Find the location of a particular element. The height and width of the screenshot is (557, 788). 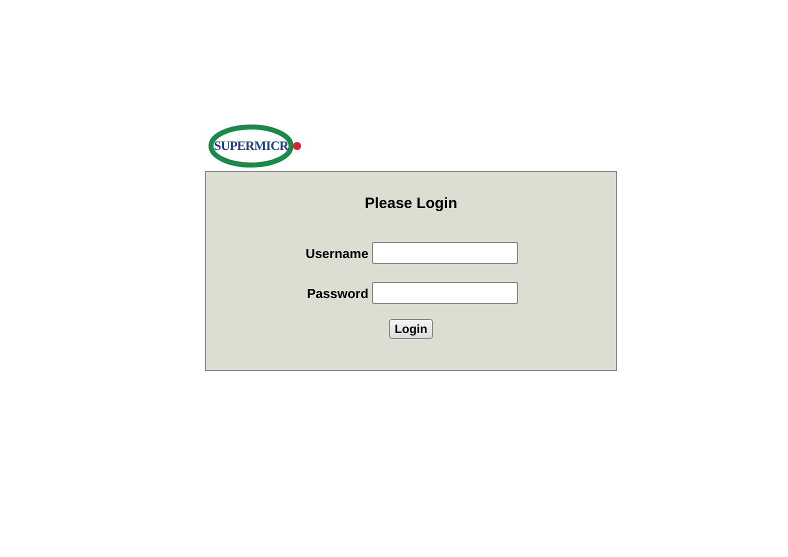

login-button: Login is located at coordinates (411, 329).